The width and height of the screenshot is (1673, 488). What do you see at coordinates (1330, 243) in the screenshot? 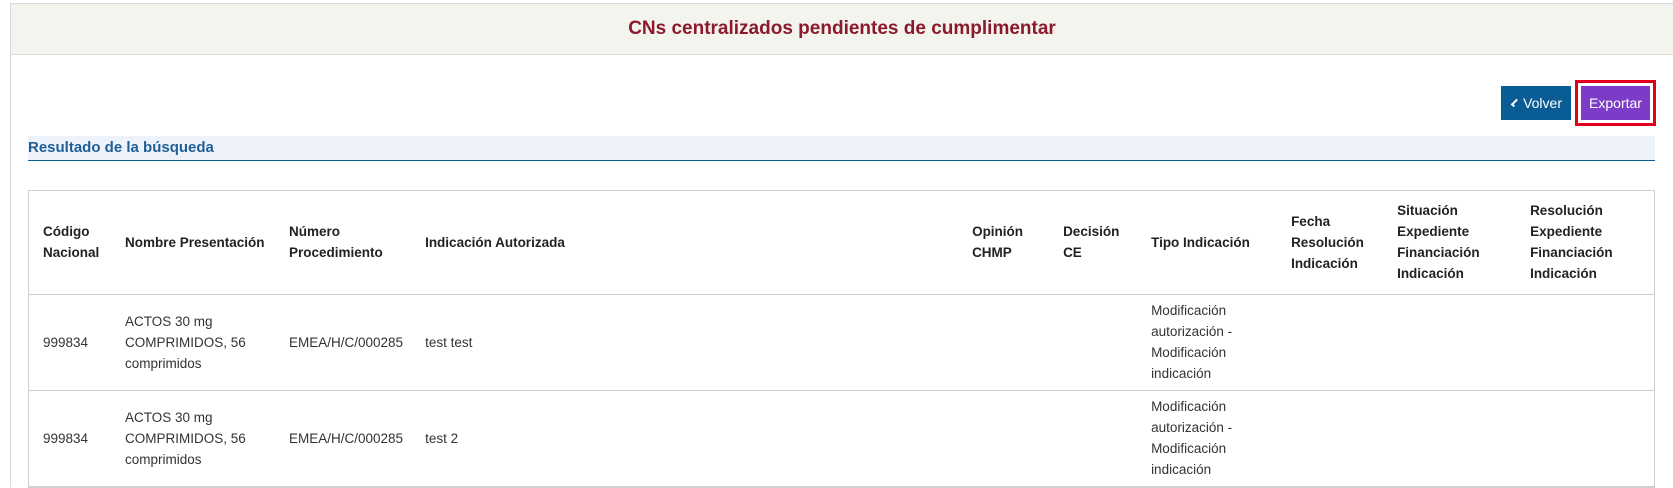
I see `column-header-fecha: Fecha Resolución Indicación` at bounding box center [1330, 243].